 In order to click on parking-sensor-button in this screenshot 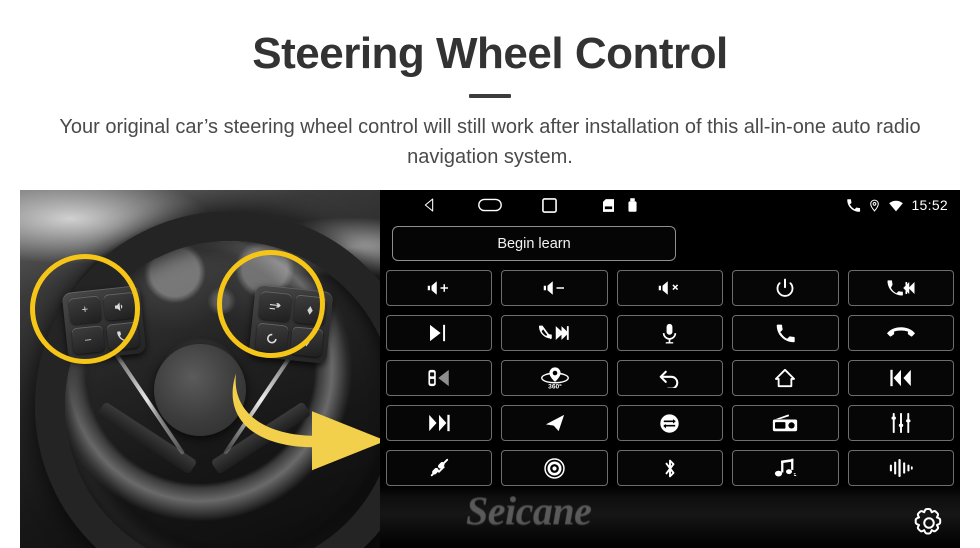, I will do `click(439, 378)`.